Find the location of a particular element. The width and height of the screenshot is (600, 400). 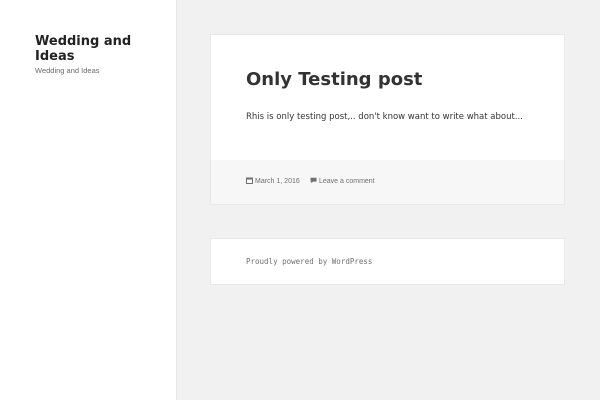

comment-icon is located at coordinates (313, 182).